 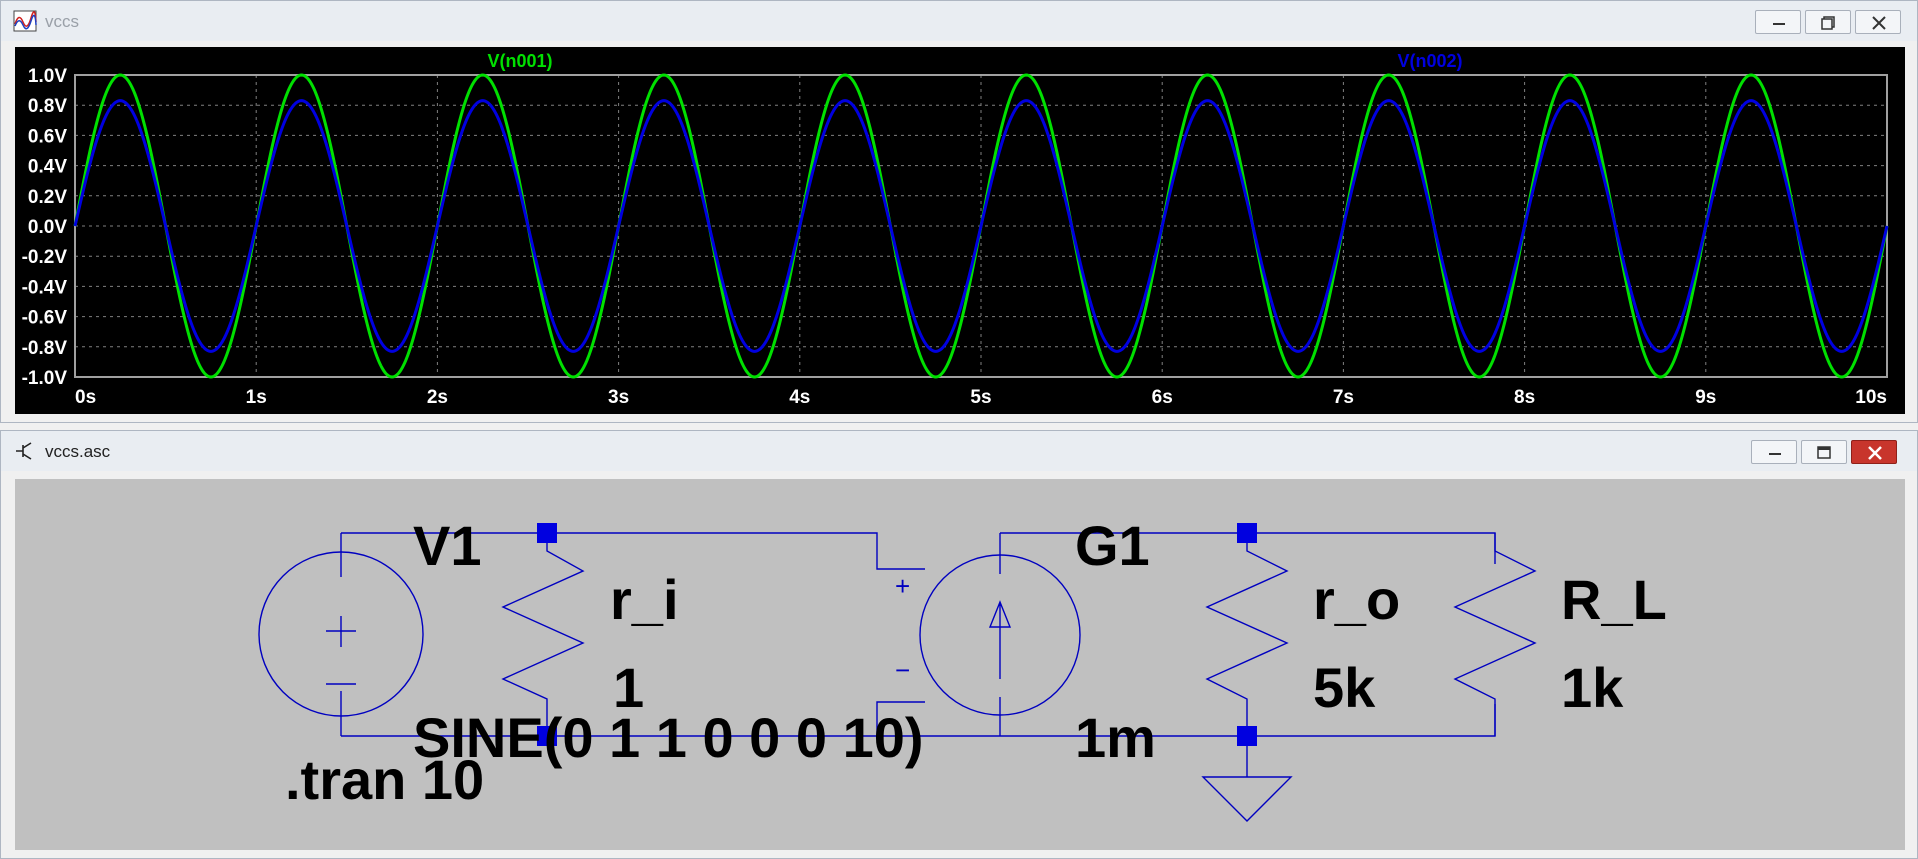 What do you see at coordinates (959, 451) in the screenshot?
I see `schematic-window-titlebar: vccs.asc` at bounding box center [959, 451].